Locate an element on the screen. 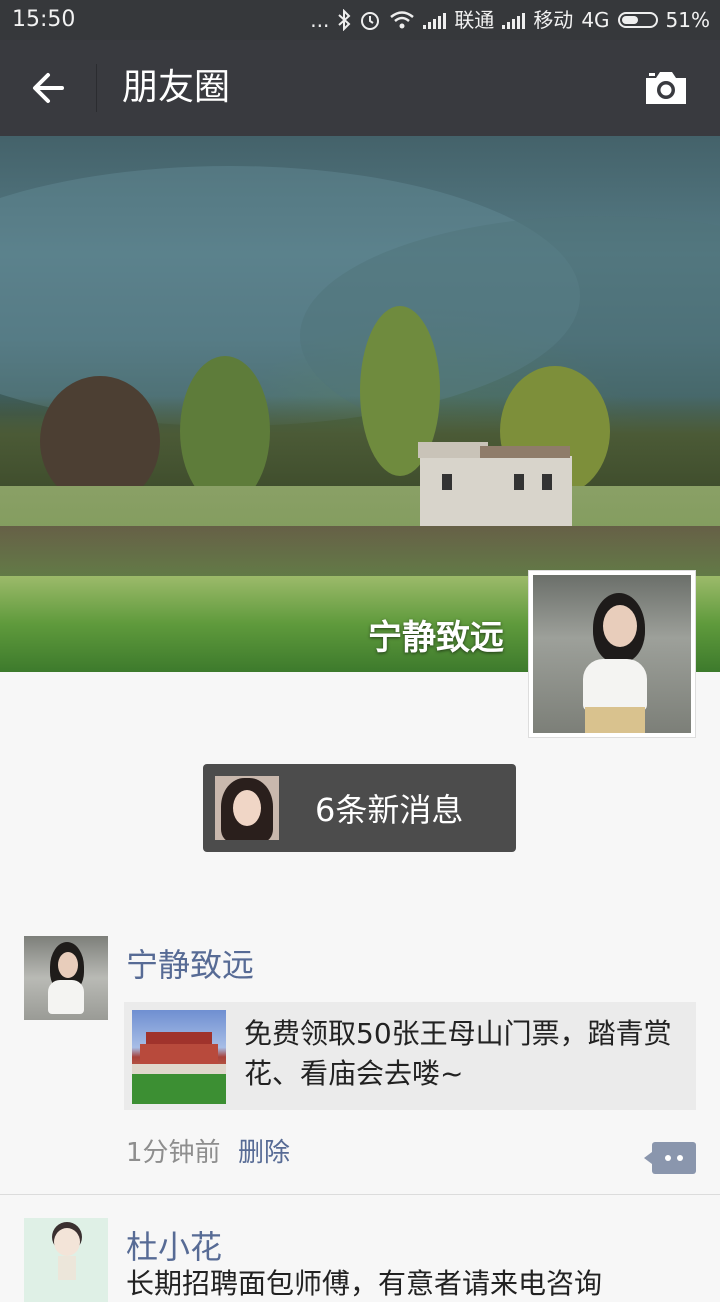  camera-icon is located at coordinates (666, 88).